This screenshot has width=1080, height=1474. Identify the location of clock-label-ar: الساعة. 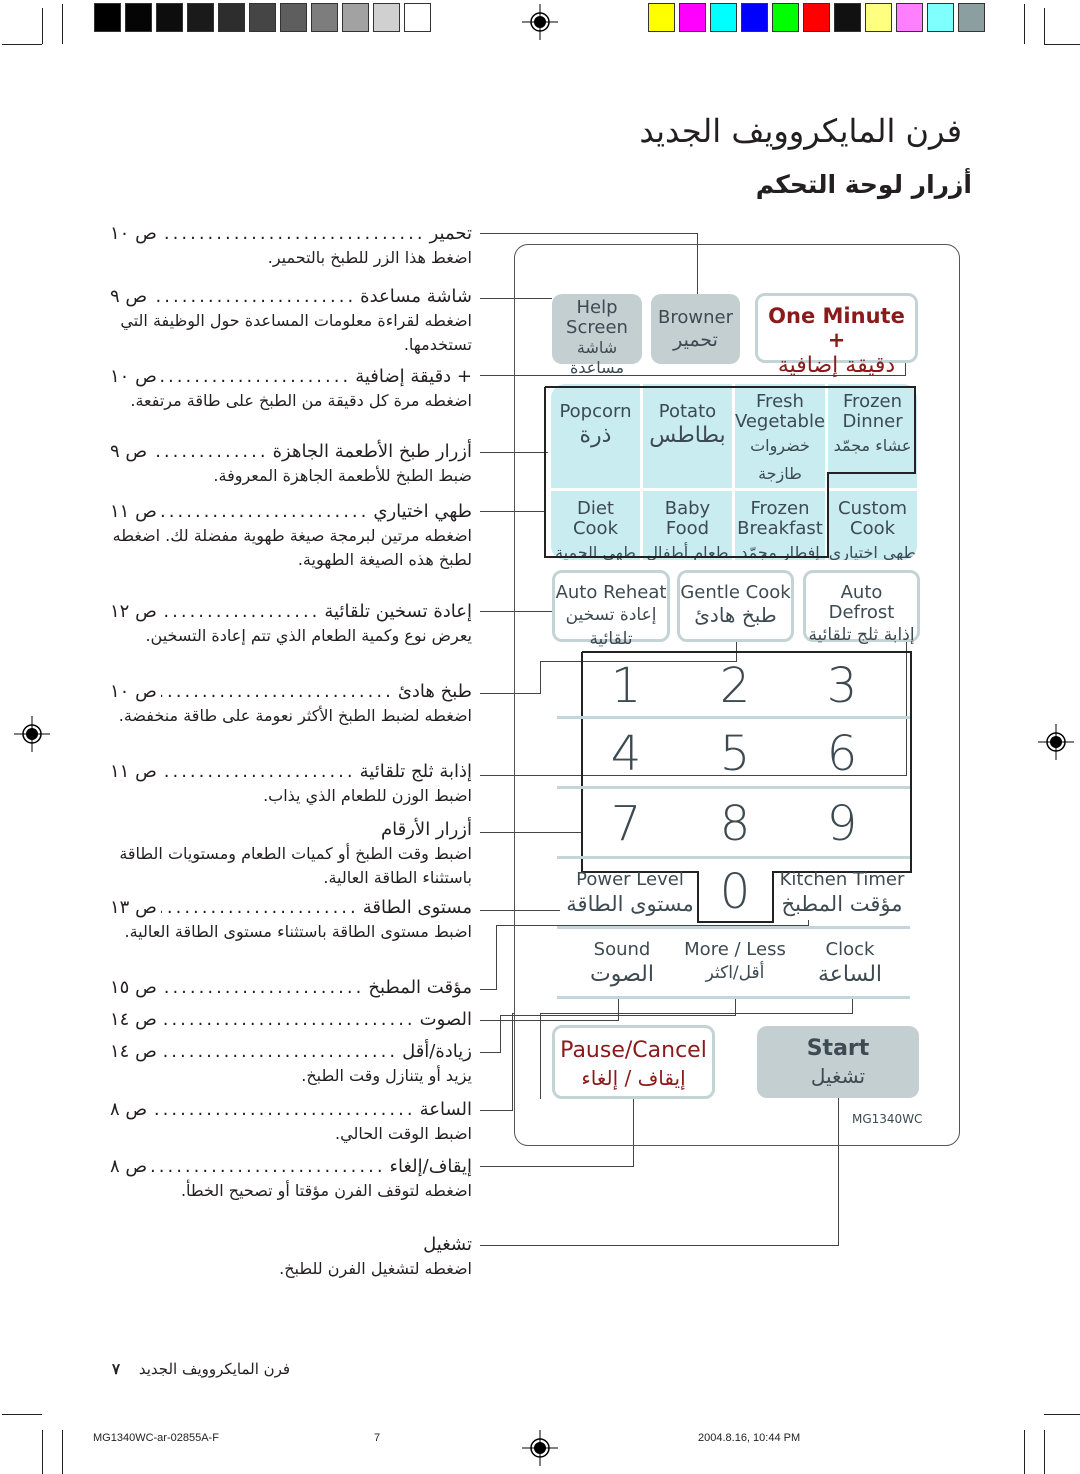
(850, 974).